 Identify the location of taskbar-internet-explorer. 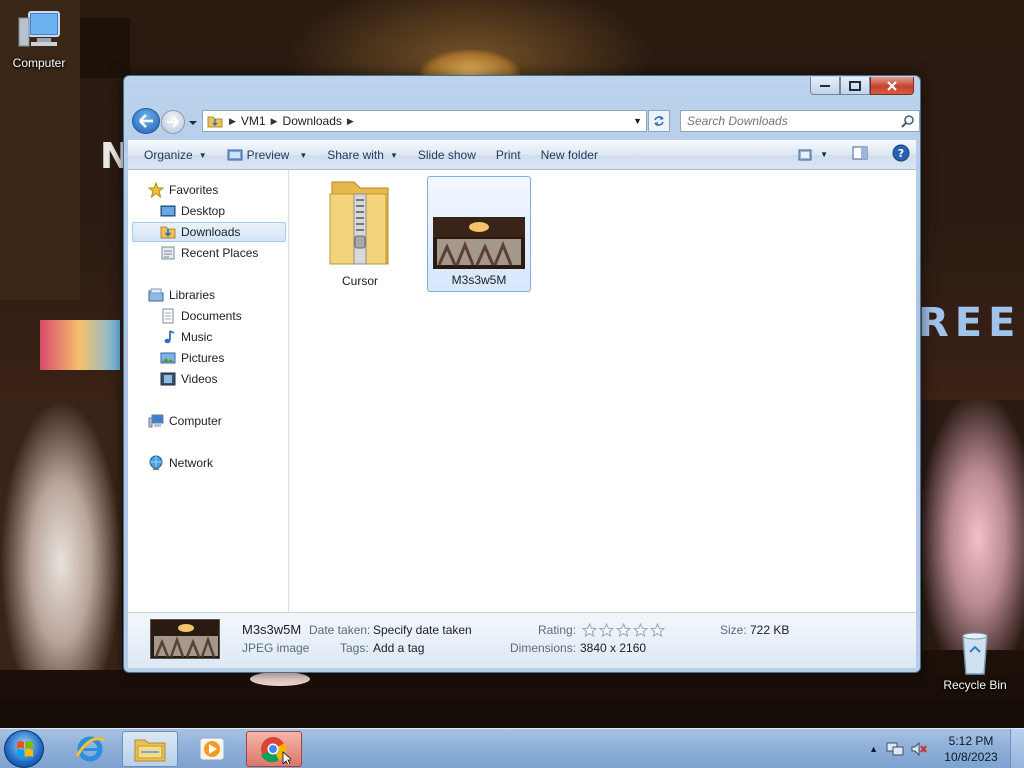
(90, 749).